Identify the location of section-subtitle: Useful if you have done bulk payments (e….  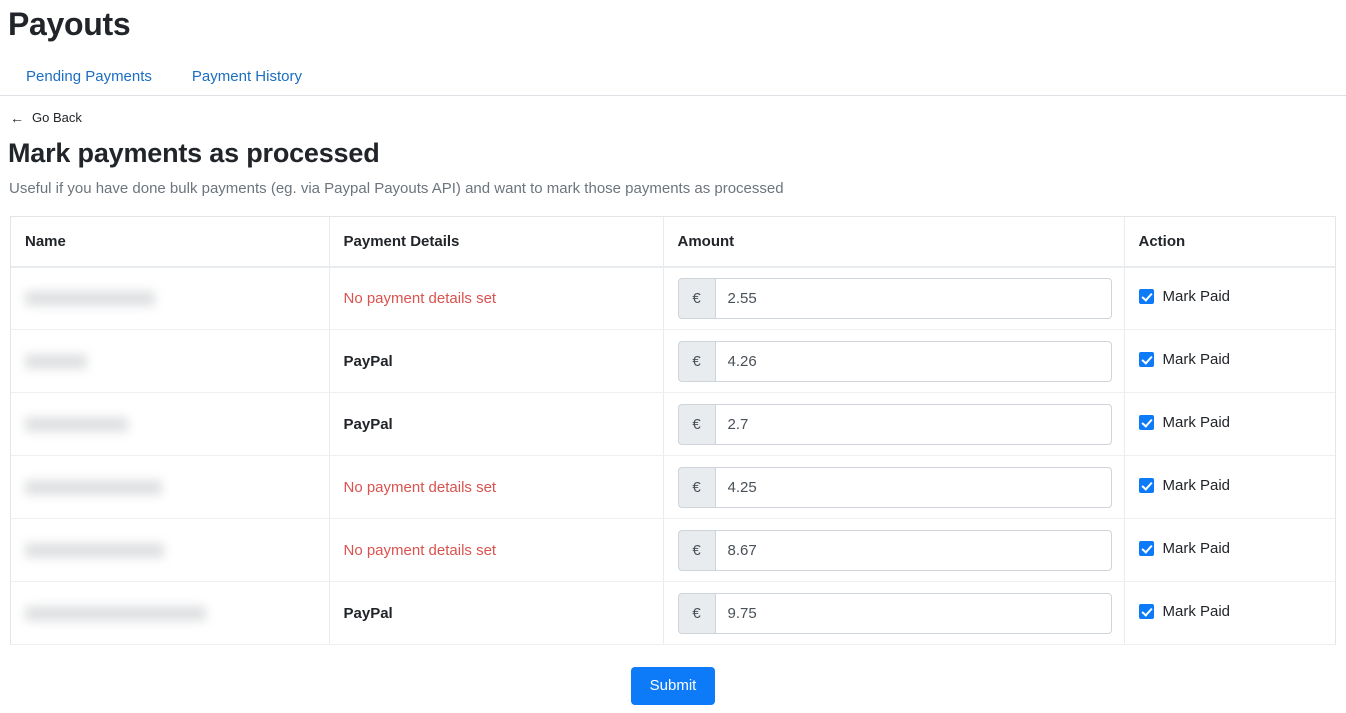
(396, 188).